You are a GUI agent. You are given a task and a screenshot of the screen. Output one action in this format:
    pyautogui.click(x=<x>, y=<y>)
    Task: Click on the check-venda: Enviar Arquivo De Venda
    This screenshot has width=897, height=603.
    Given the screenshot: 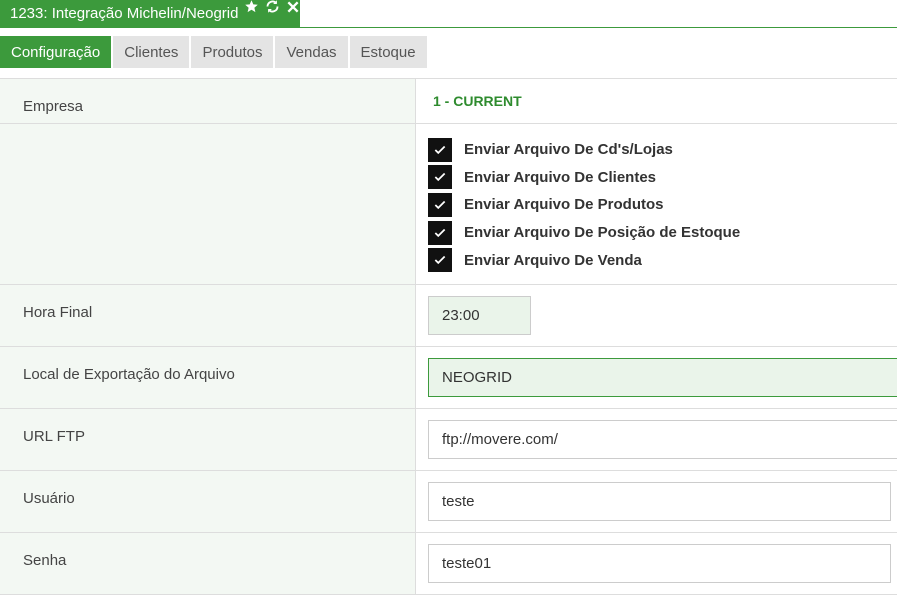 What is the action you would take?
    pyautogui.click(x=662, y=260)
    